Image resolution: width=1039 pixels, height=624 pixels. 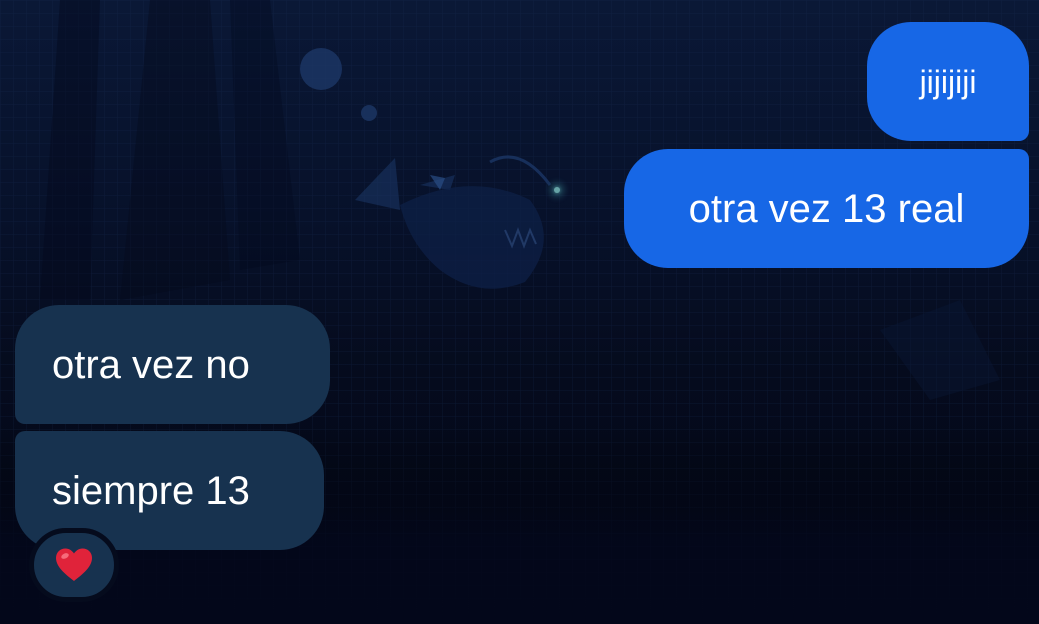 I want to click on message-text: otra vez 13 real, so click(x=826, y=208).